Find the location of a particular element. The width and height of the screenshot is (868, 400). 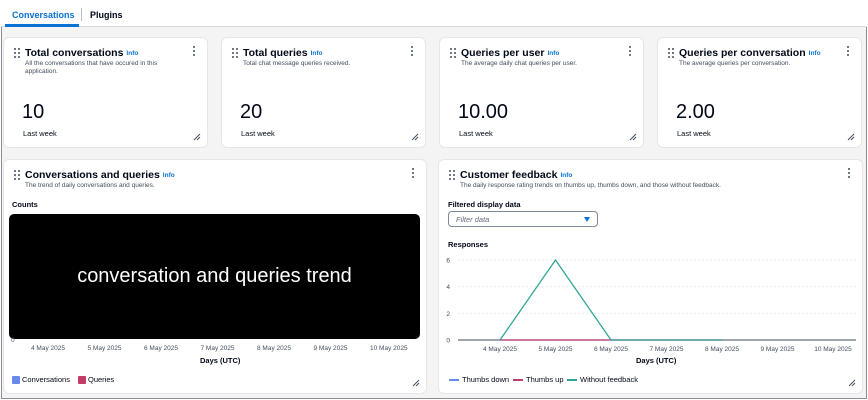

legend-label-conversations: Conversations is located at coordinates (46, 379).